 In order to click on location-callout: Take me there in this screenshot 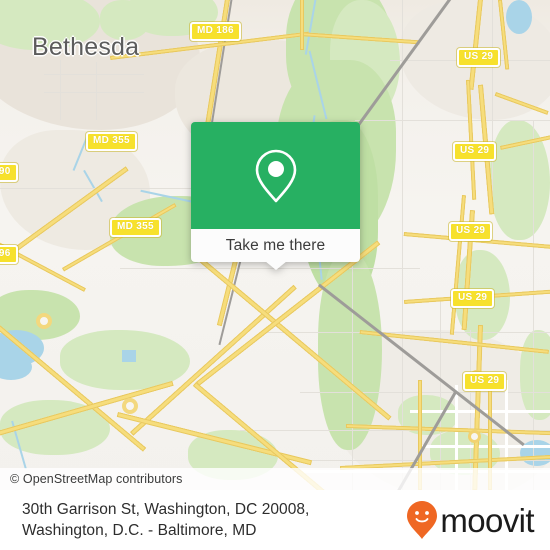, I will do `click(275, 196)`.